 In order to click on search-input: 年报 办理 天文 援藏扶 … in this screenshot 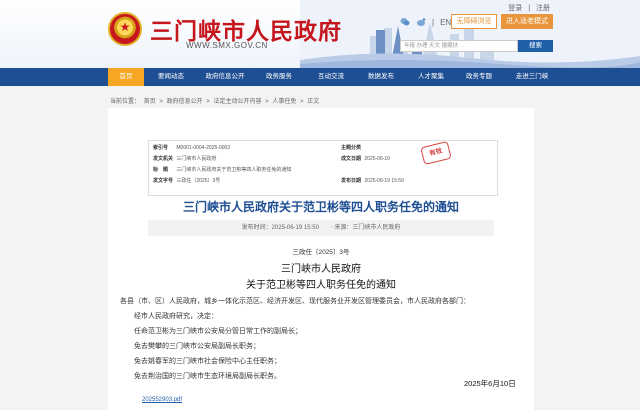, I will do `click(459, 46)`.